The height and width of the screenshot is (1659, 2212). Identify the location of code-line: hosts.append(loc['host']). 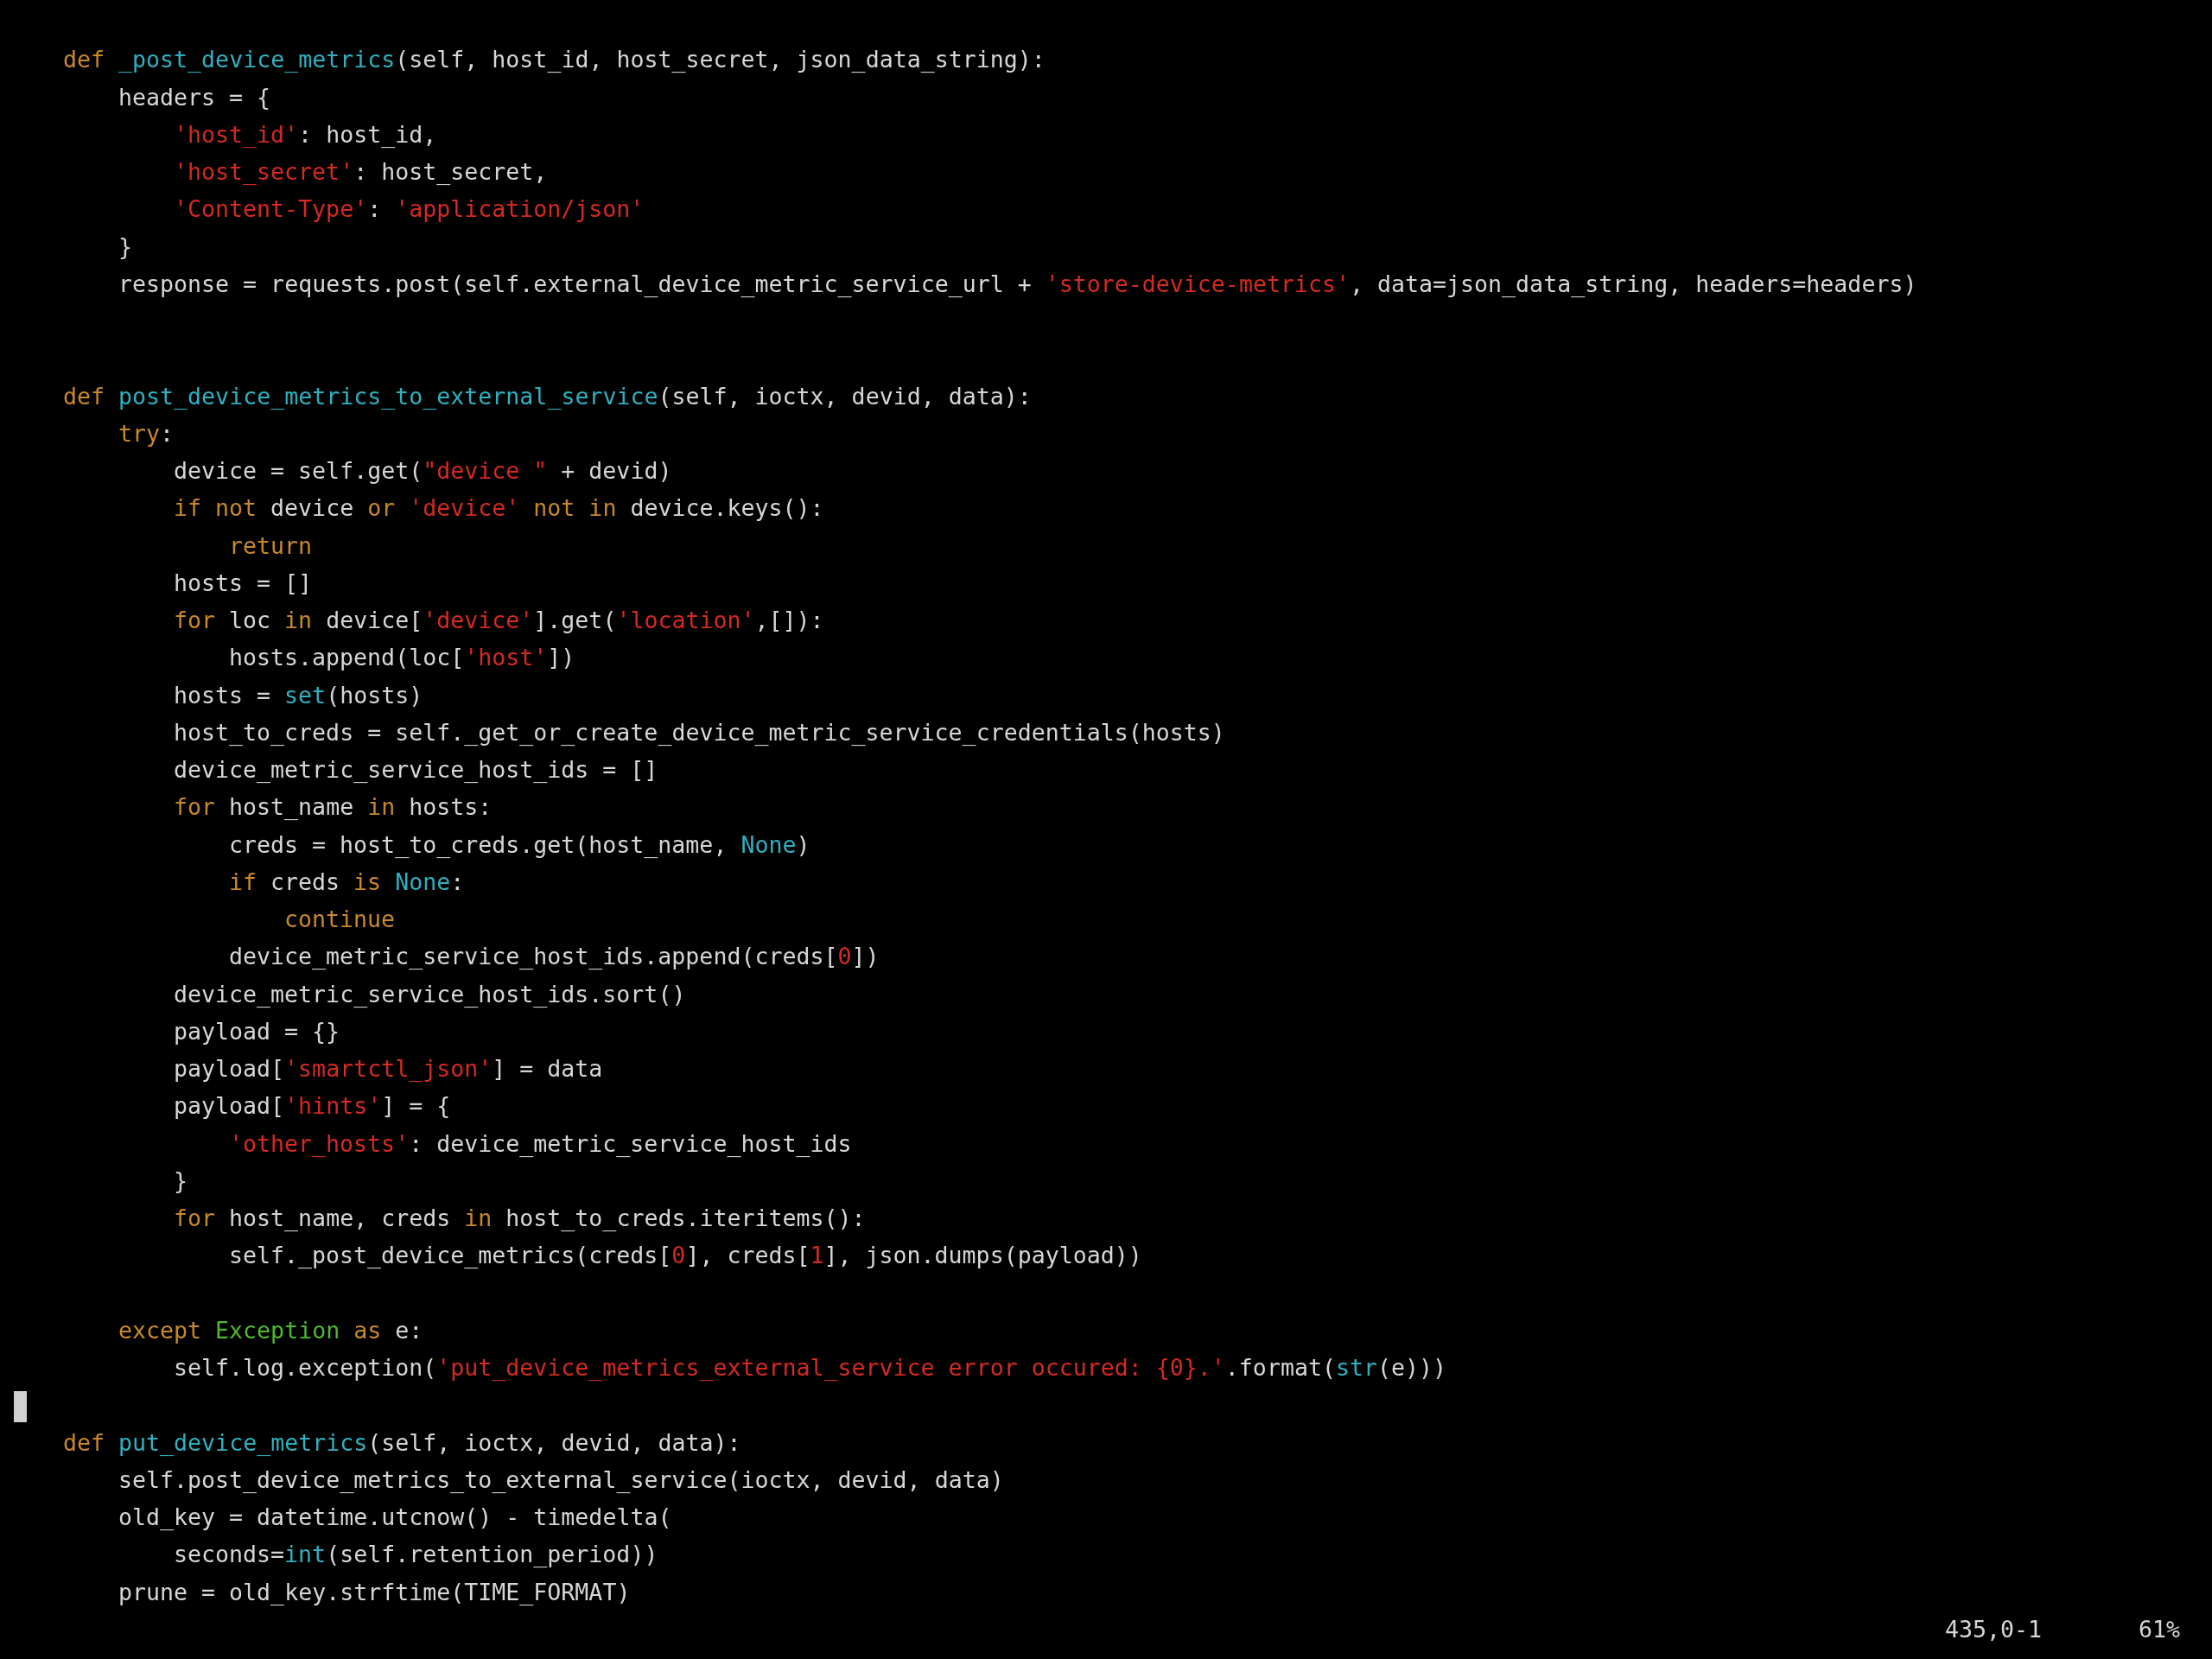
(402, 658).